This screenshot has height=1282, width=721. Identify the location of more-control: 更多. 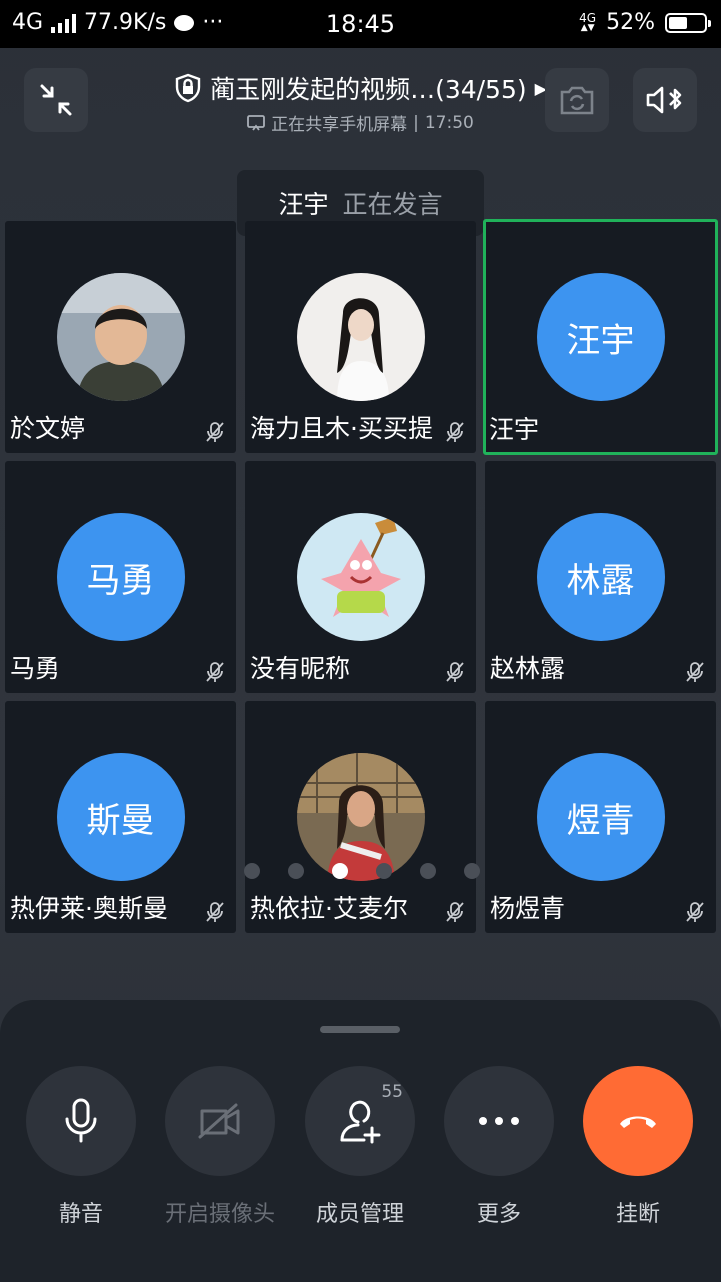
(499, 1147).